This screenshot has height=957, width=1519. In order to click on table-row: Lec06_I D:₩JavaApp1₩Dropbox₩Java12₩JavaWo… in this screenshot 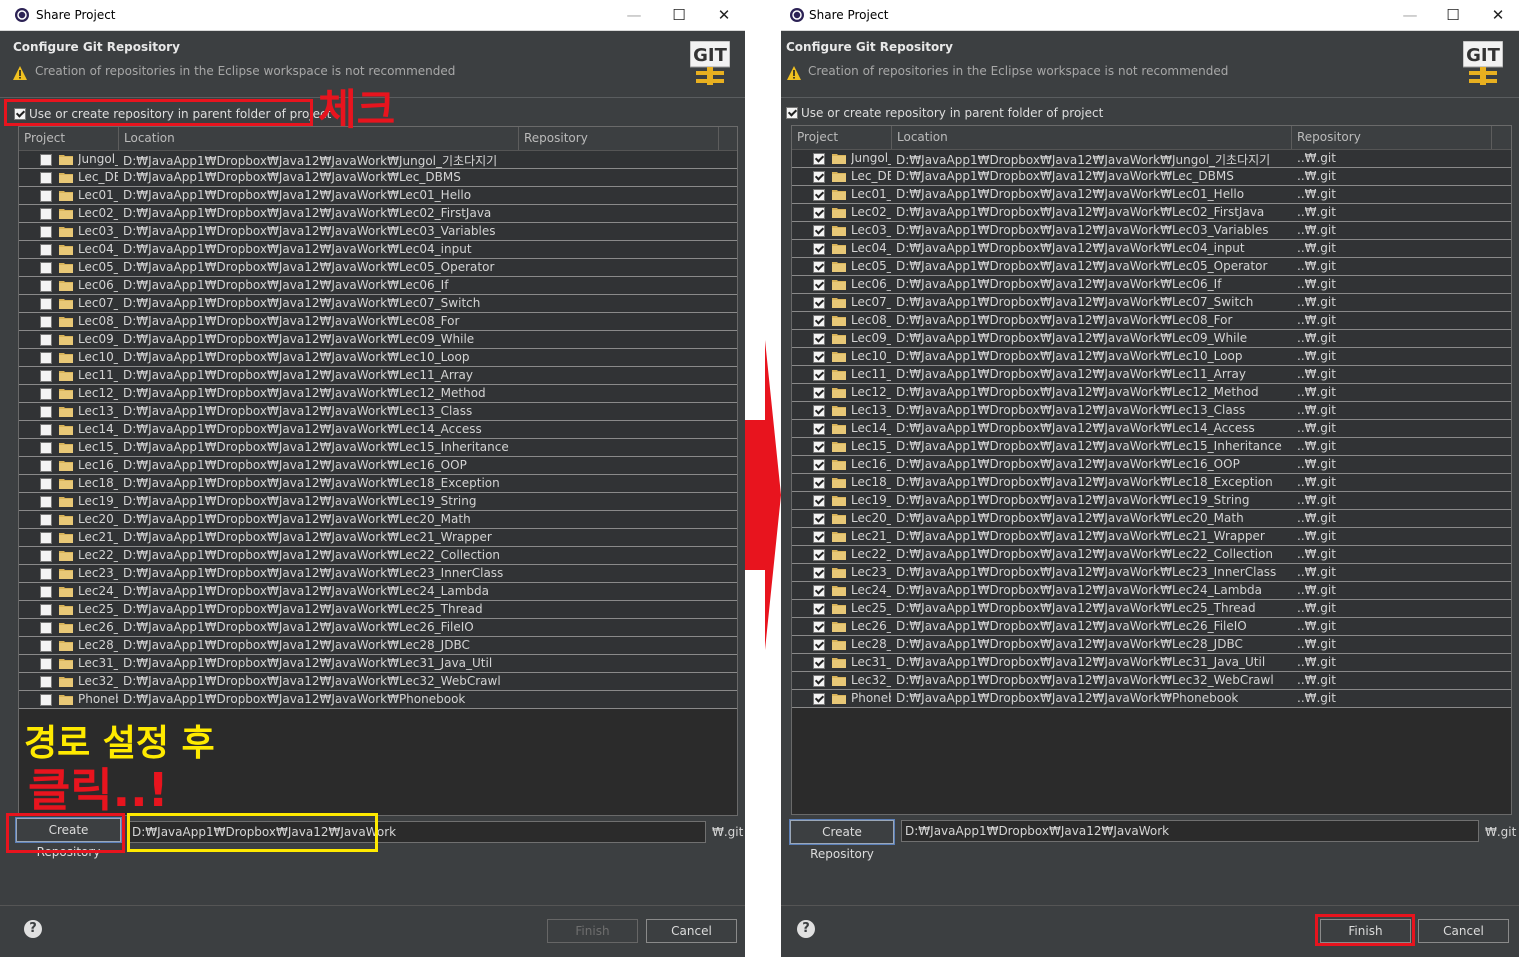, I will do `click(378, 286)`.